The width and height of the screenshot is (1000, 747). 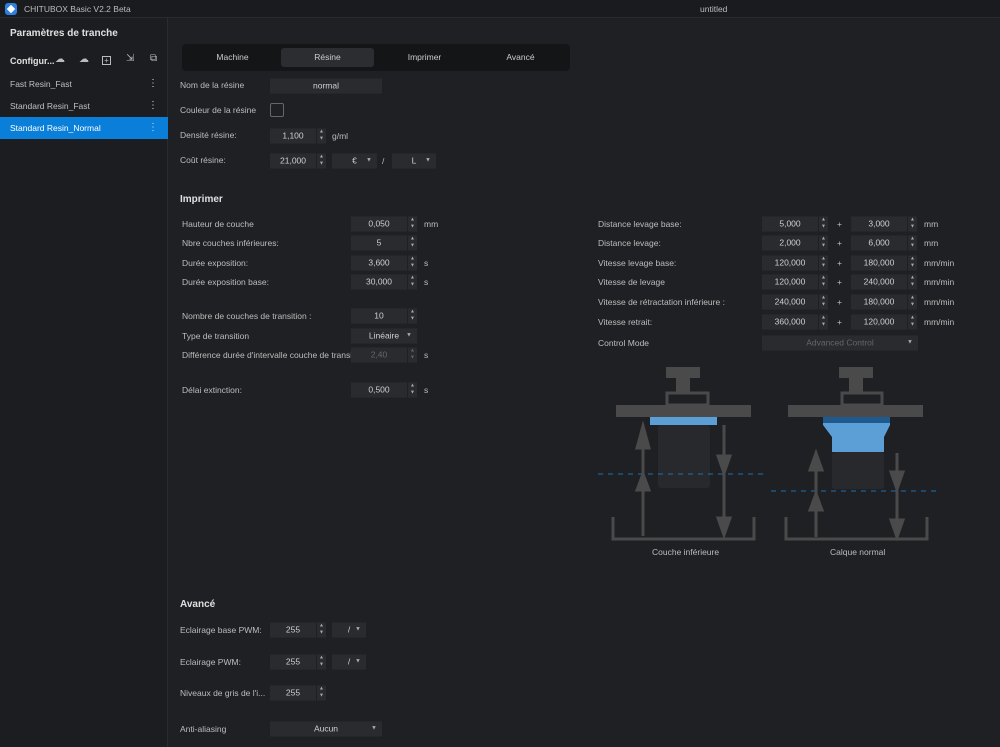 I want to click on base-value-input: 2,000, so click(x=790, y=243).